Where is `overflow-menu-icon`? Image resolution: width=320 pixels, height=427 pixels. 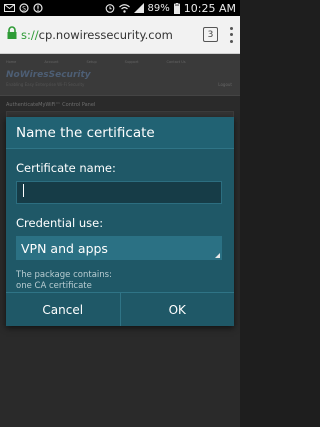 overflow-menu-icon is located at coordinates (232, 34).